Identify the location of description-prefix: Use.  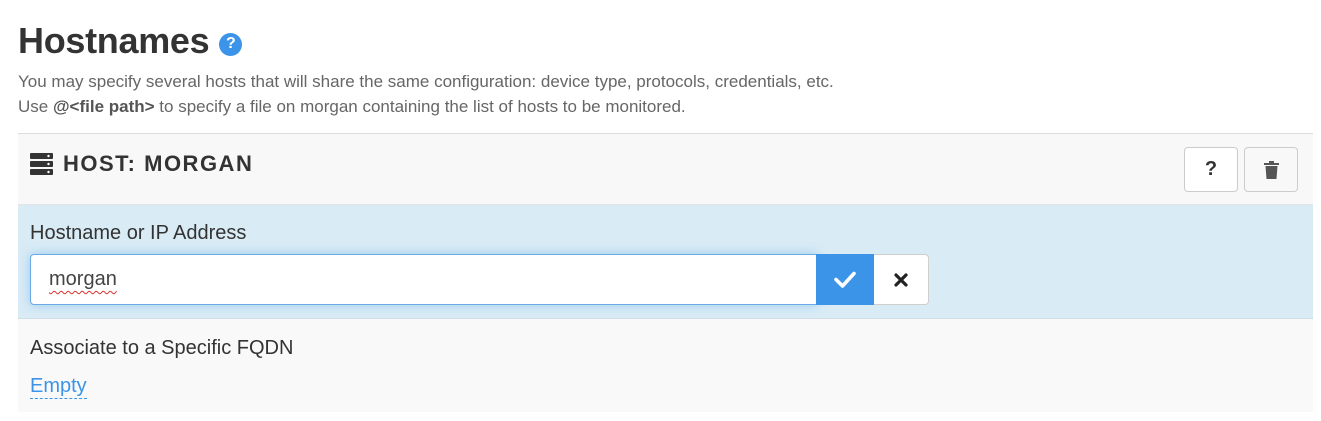
(35, 106).